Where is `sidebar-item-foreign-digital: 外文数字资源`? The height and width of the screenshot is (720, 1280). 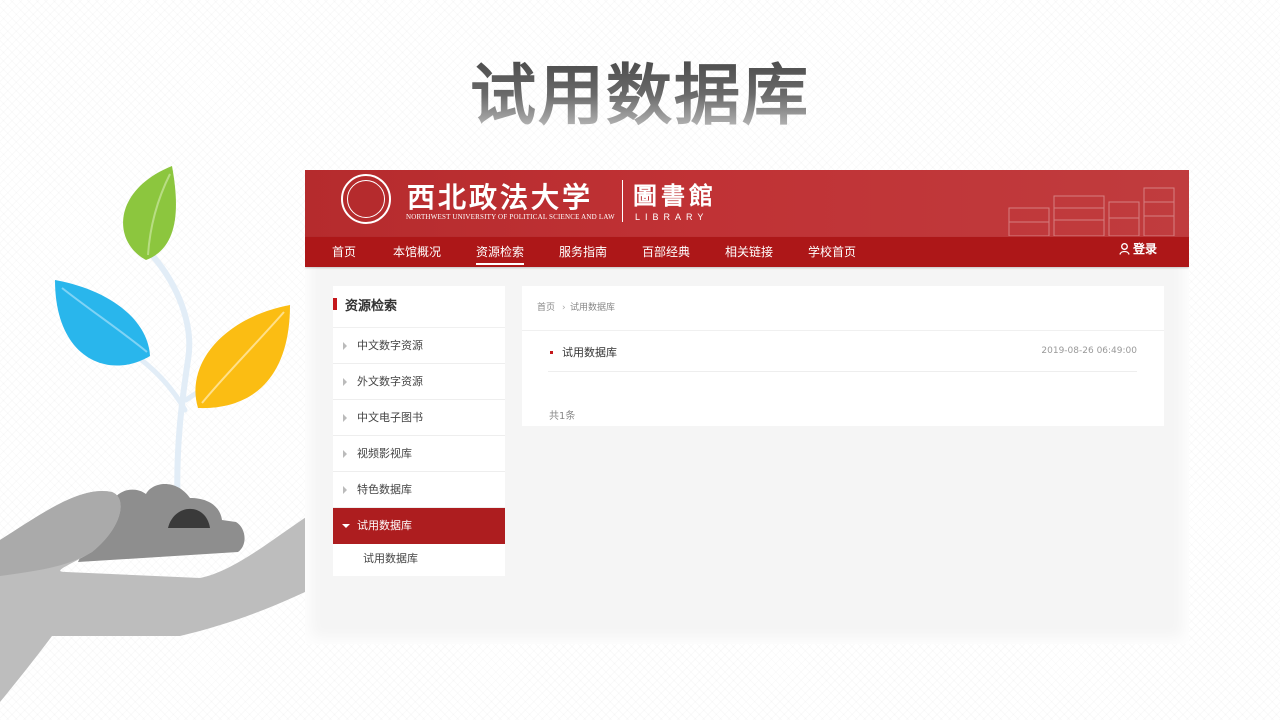
sidebar-item-foreign-digital: 外文数字资源 is located at coordinates (419, 382).